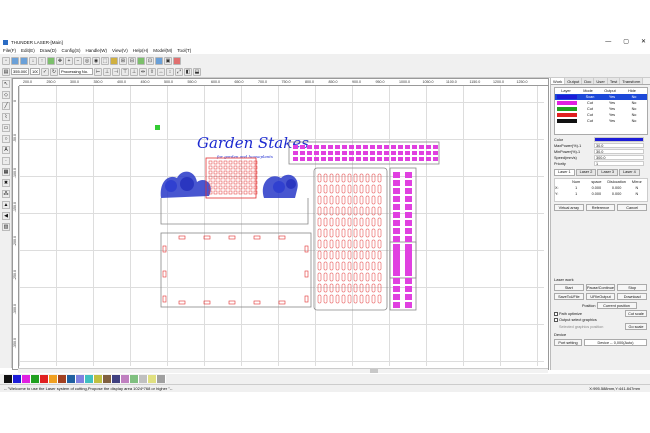 This screenshot has width=650, height=433. What do you see at coordinates (6, 216) in the screenshot?
I see `arrow-tool-icon: ◀` at bounding box center [6, 216].